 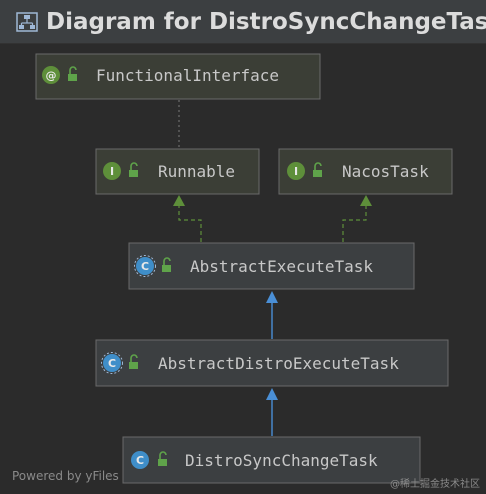 What do you see at coordinates (187, 218) in the screenshot?
I see `edge-implements-runnable` at bounding box center [187, 218].